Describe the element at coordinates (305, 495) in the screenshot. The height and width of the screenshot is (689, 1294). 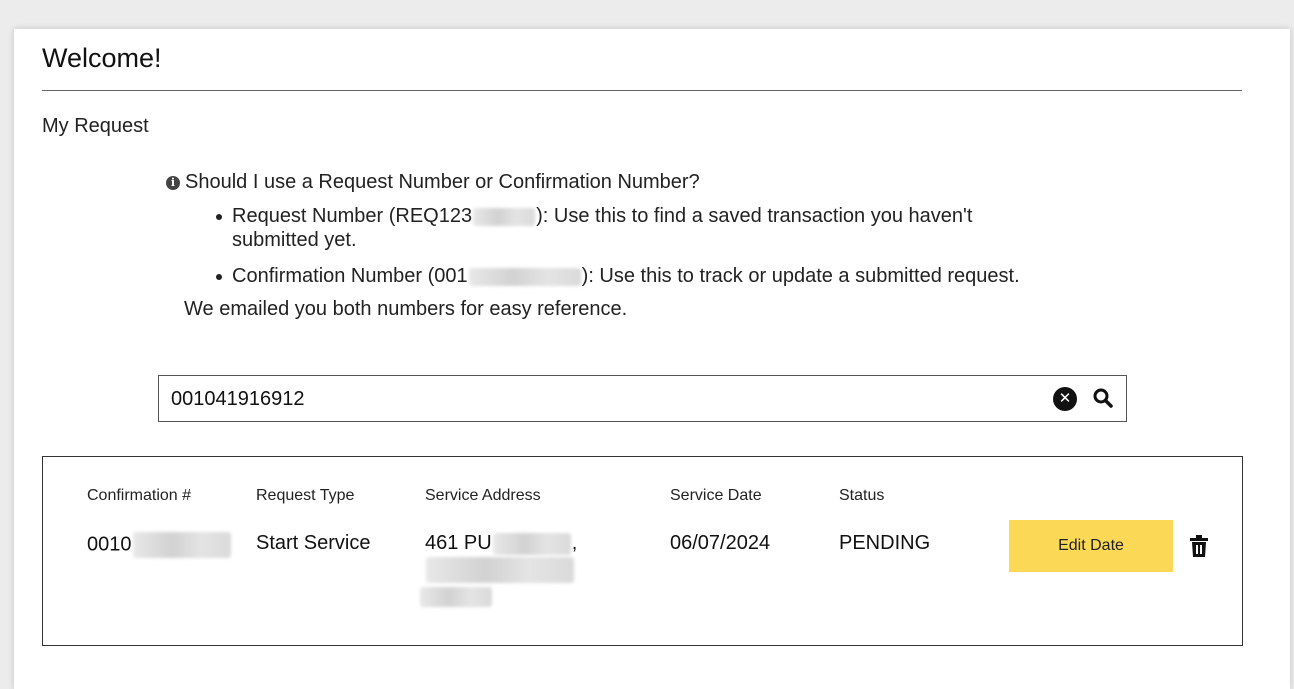
I see `header-request-type: Request Type` at that location.